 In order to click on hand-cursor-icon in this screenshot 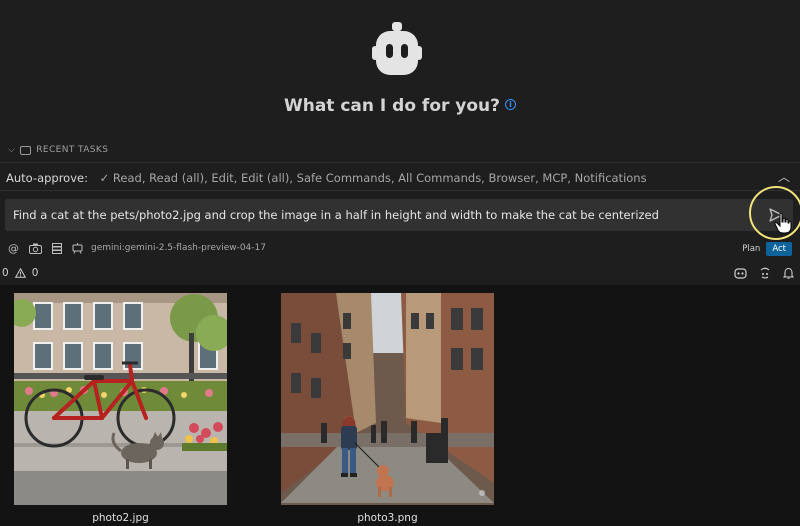, I will do `click(783, 223)`.